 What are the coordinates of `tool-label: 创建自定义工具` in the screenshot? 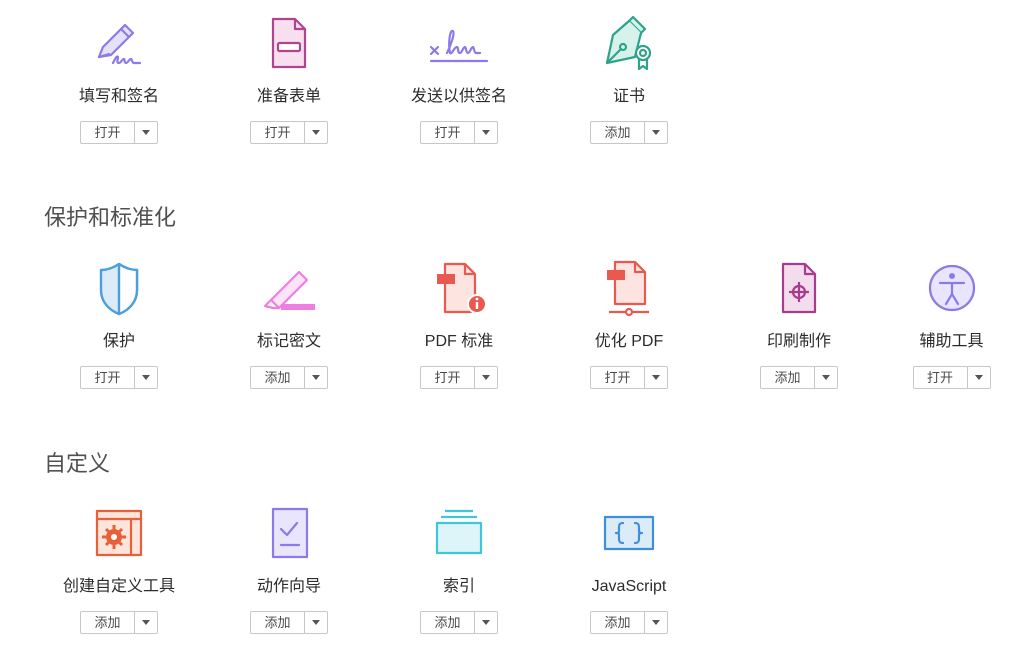 It's located at (118, 586).